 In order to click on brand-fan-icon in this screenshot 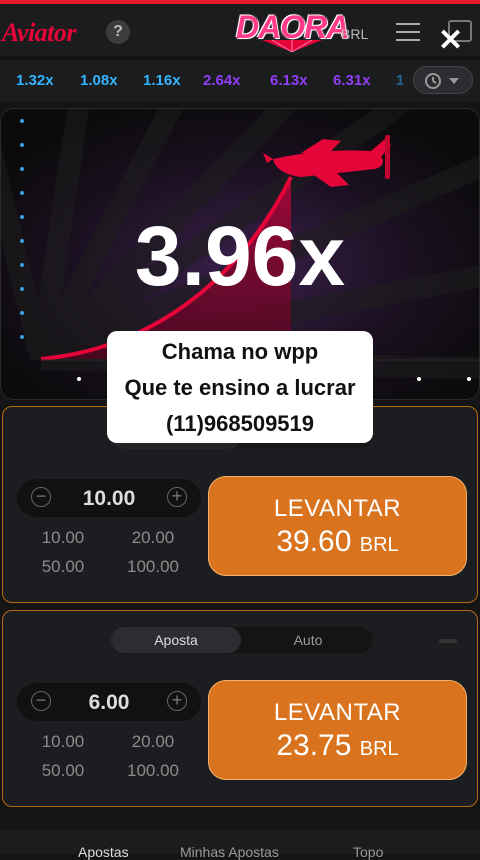, I will do `click(292, 46)`.